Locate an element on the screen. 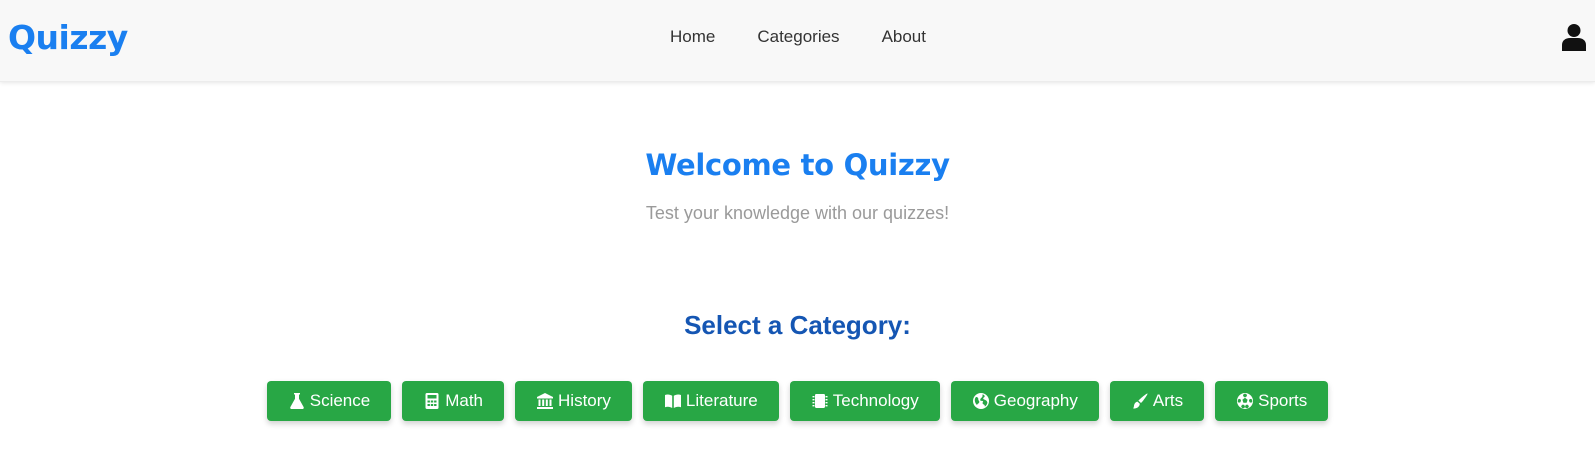 This screenshot has width=1595, height=454. user-icon is located at coordinates (1574, 37).